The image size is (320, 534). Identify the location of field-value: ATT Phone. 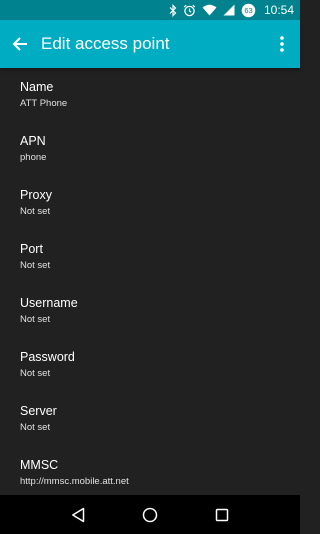
(44, 103).